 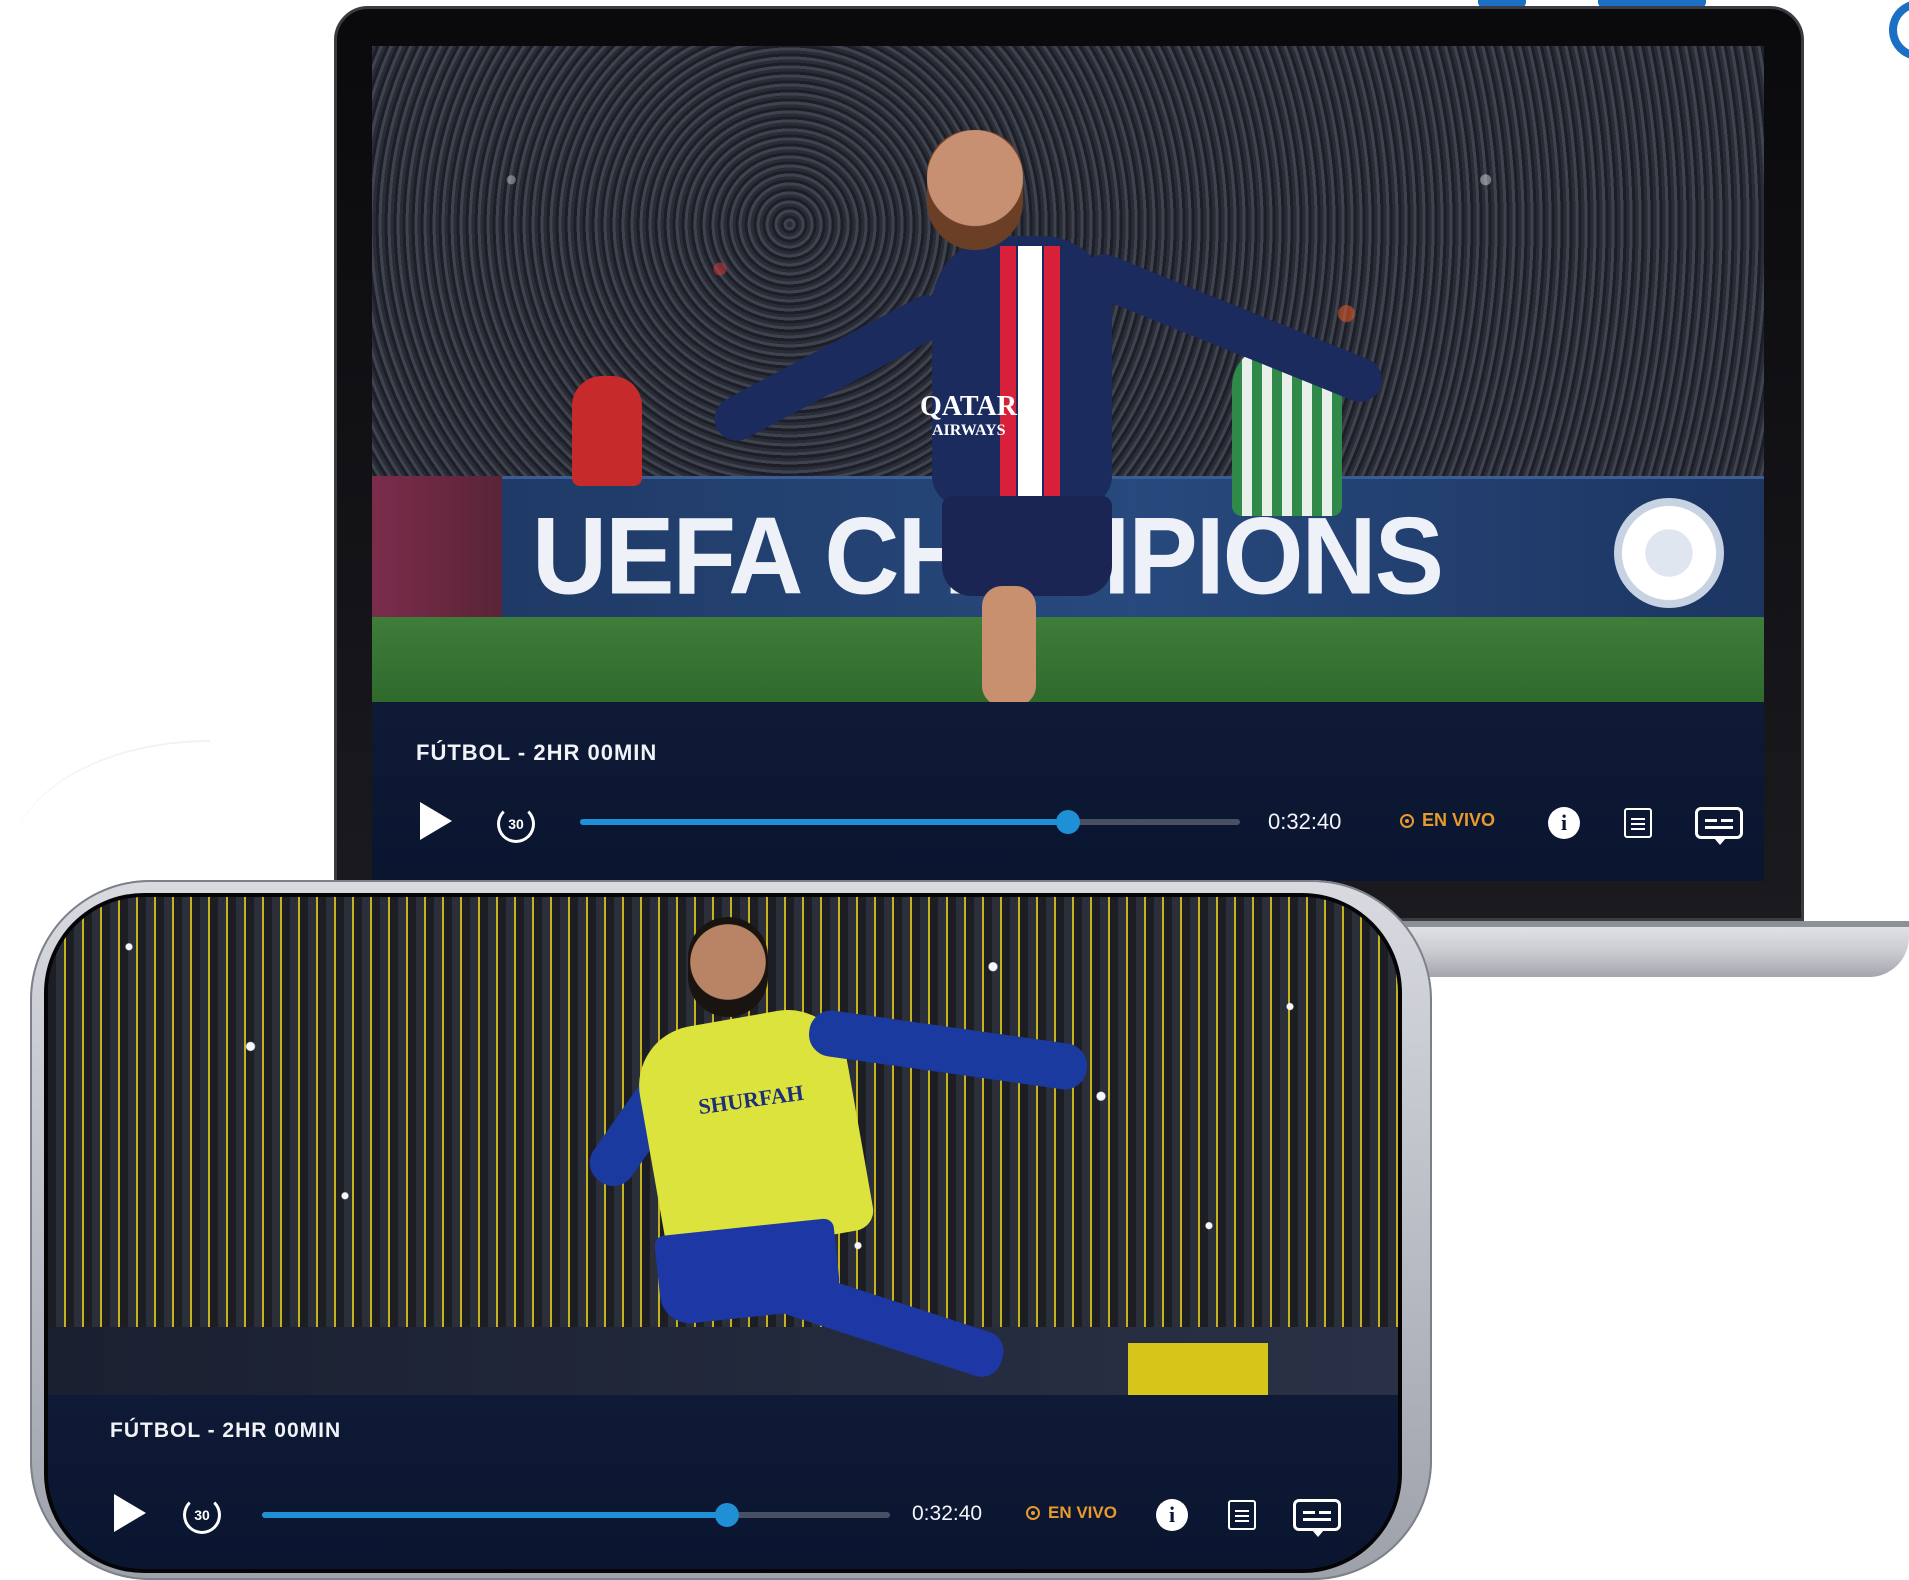 I want to click on laptop-control-bar: FÚTBOL - 2HR 00MIN 30 0:32:40 EN VIVO i, so click(x=1068, y=791).